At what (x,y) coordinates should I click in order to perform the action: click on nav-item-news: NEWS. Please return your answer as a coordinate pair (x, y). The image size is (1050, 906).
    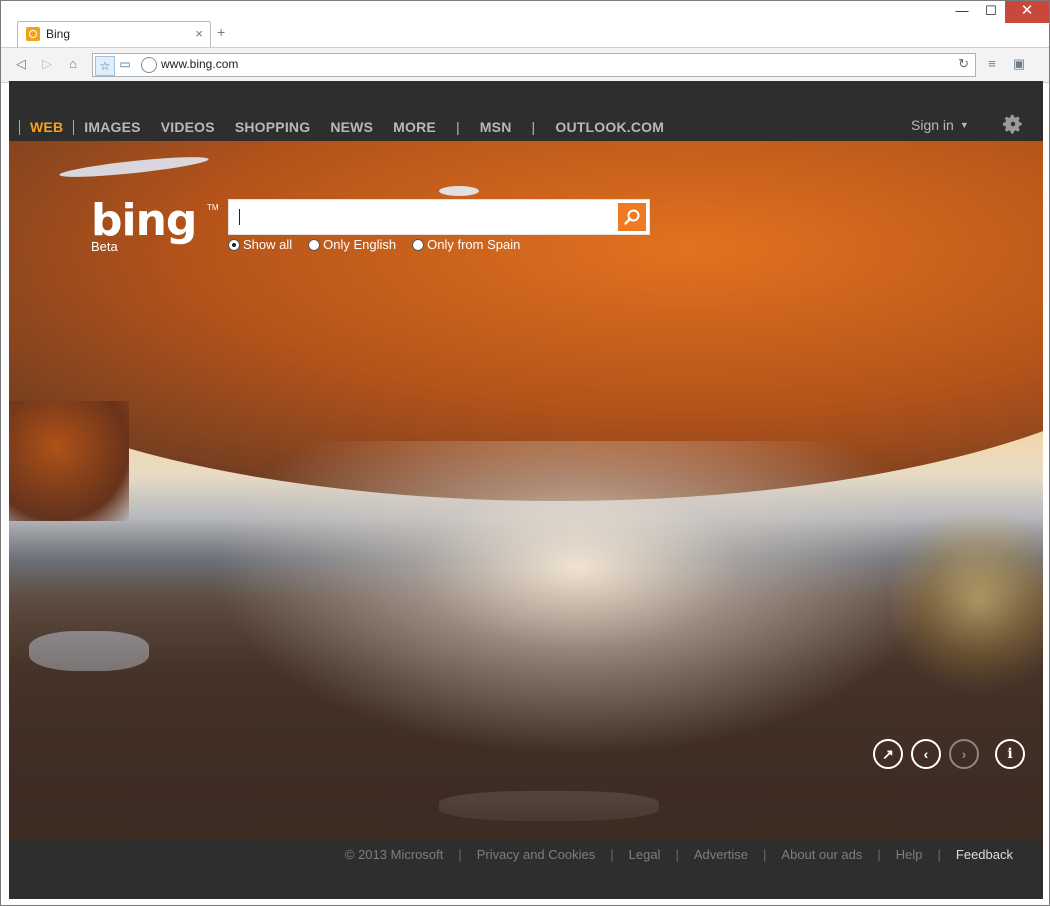
    Looking at the image, I should click on (351, 127).